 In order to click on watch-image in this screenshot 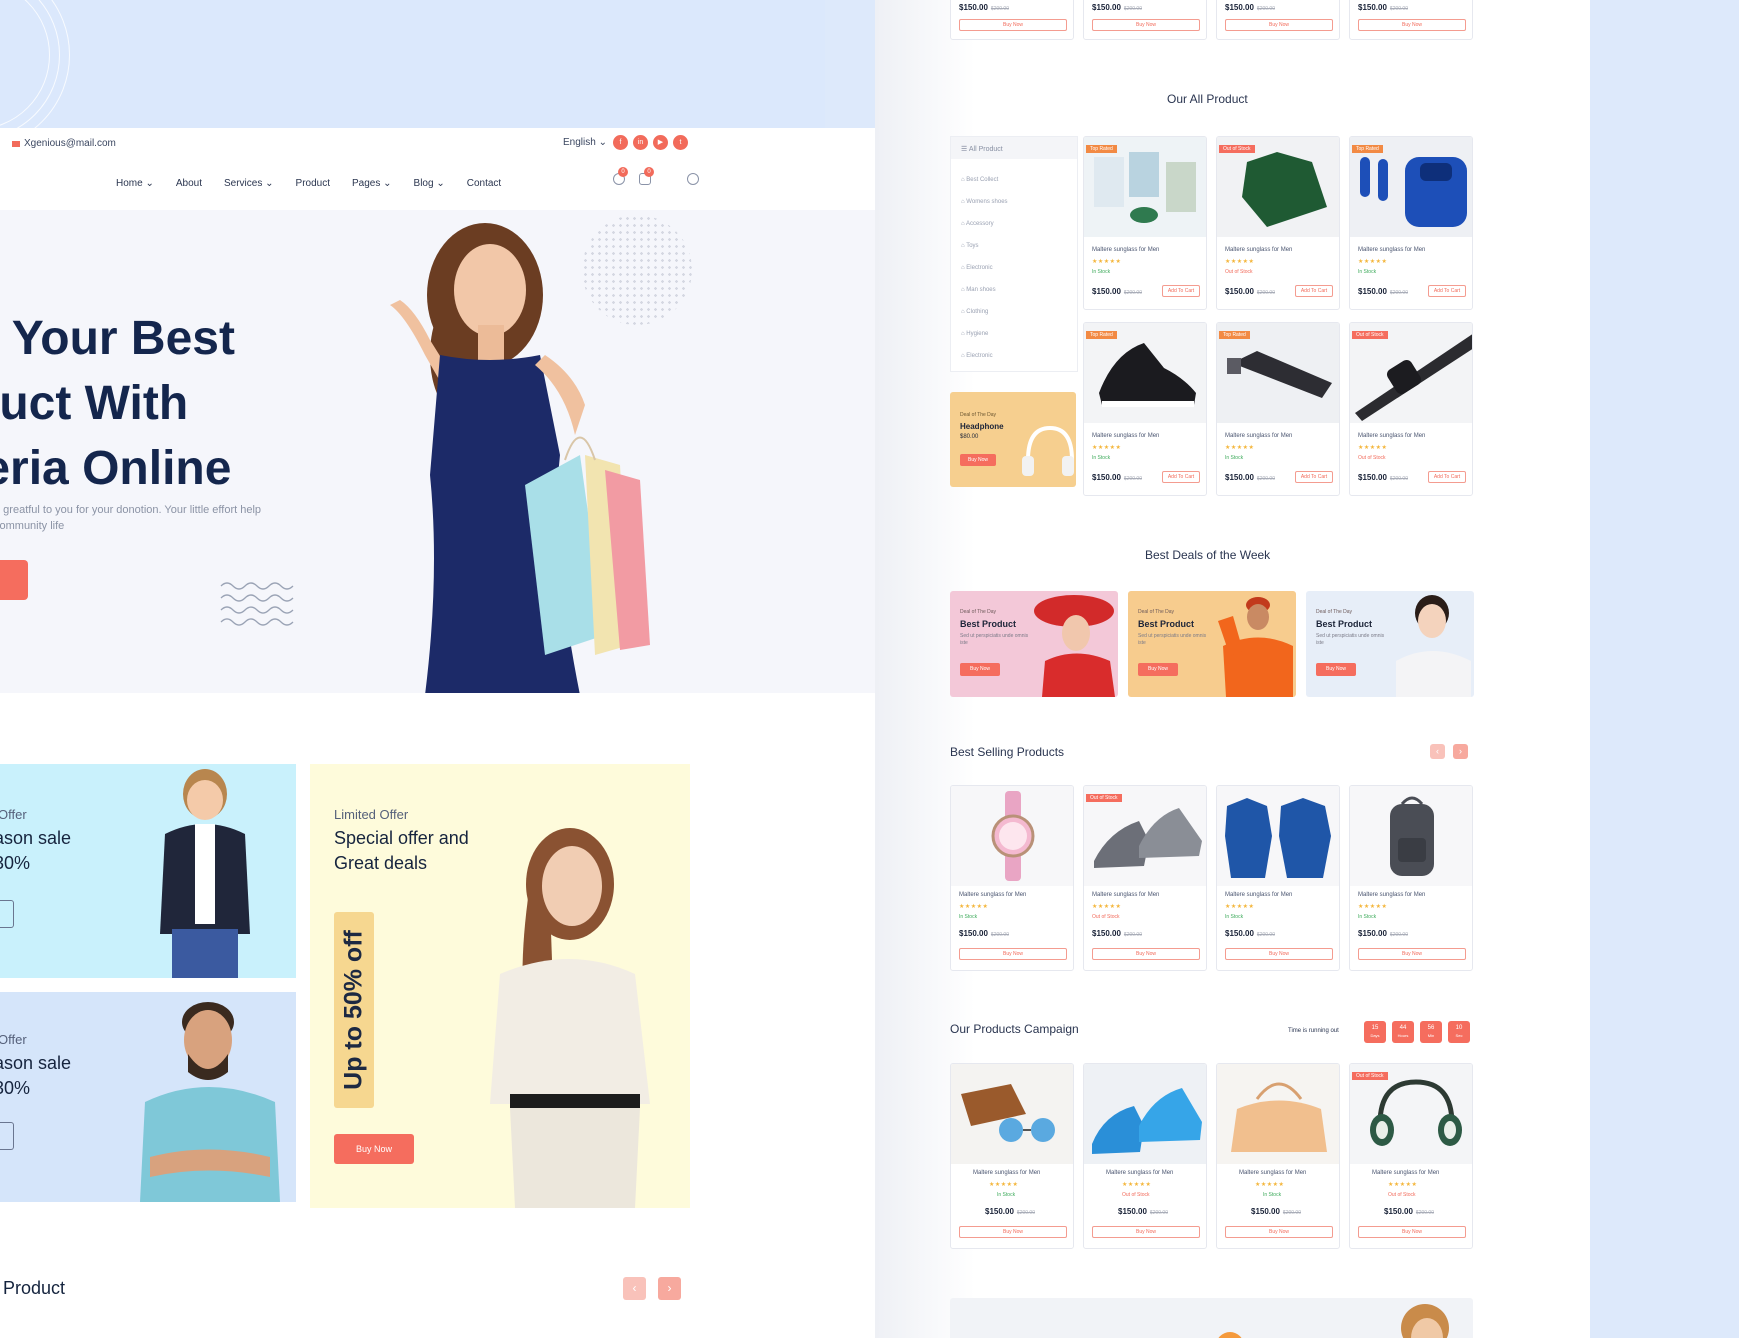, I will do `click(1013, 836)`.